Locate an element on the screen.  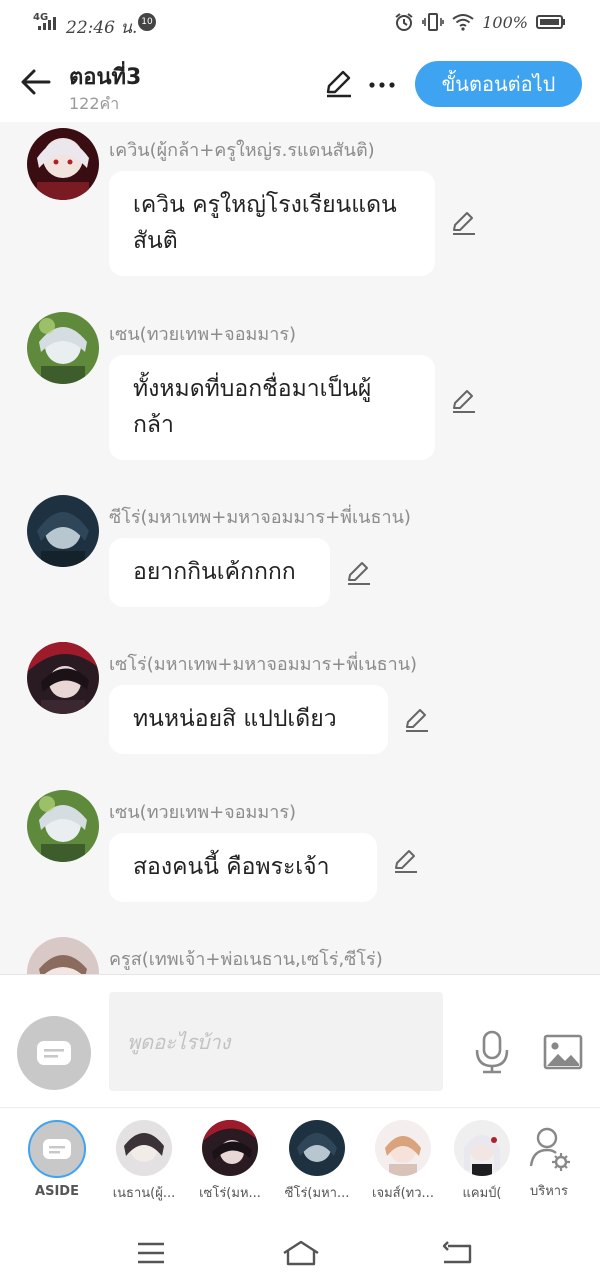
clock: 22:46 น. is located at coordinates (102, 28).